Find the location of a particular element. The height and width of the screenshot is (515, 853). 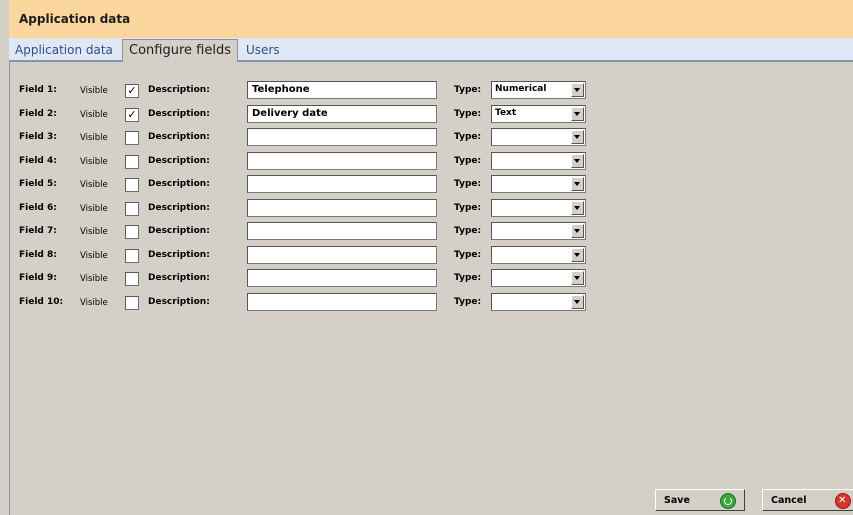

field-row: Field 3: Visible Description: Type: is located at coordinates (431, 139).